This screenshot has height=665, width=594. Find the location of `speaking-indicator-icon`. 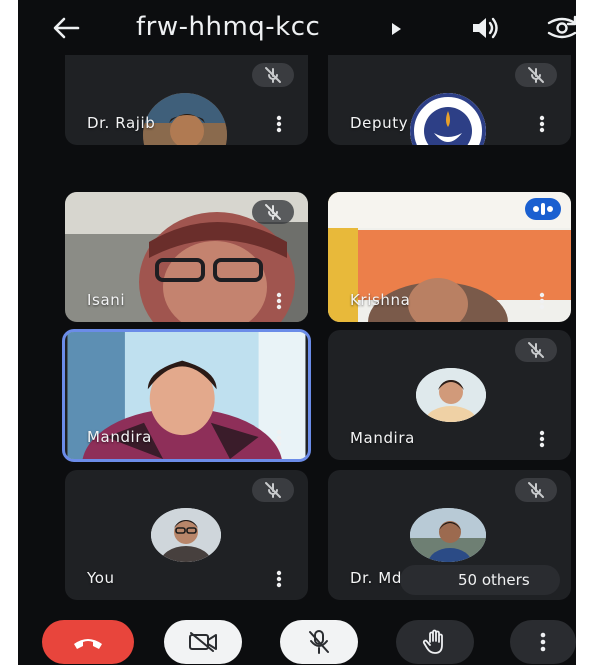

speaking-indicator-icon is located at coordinates (543, 209).